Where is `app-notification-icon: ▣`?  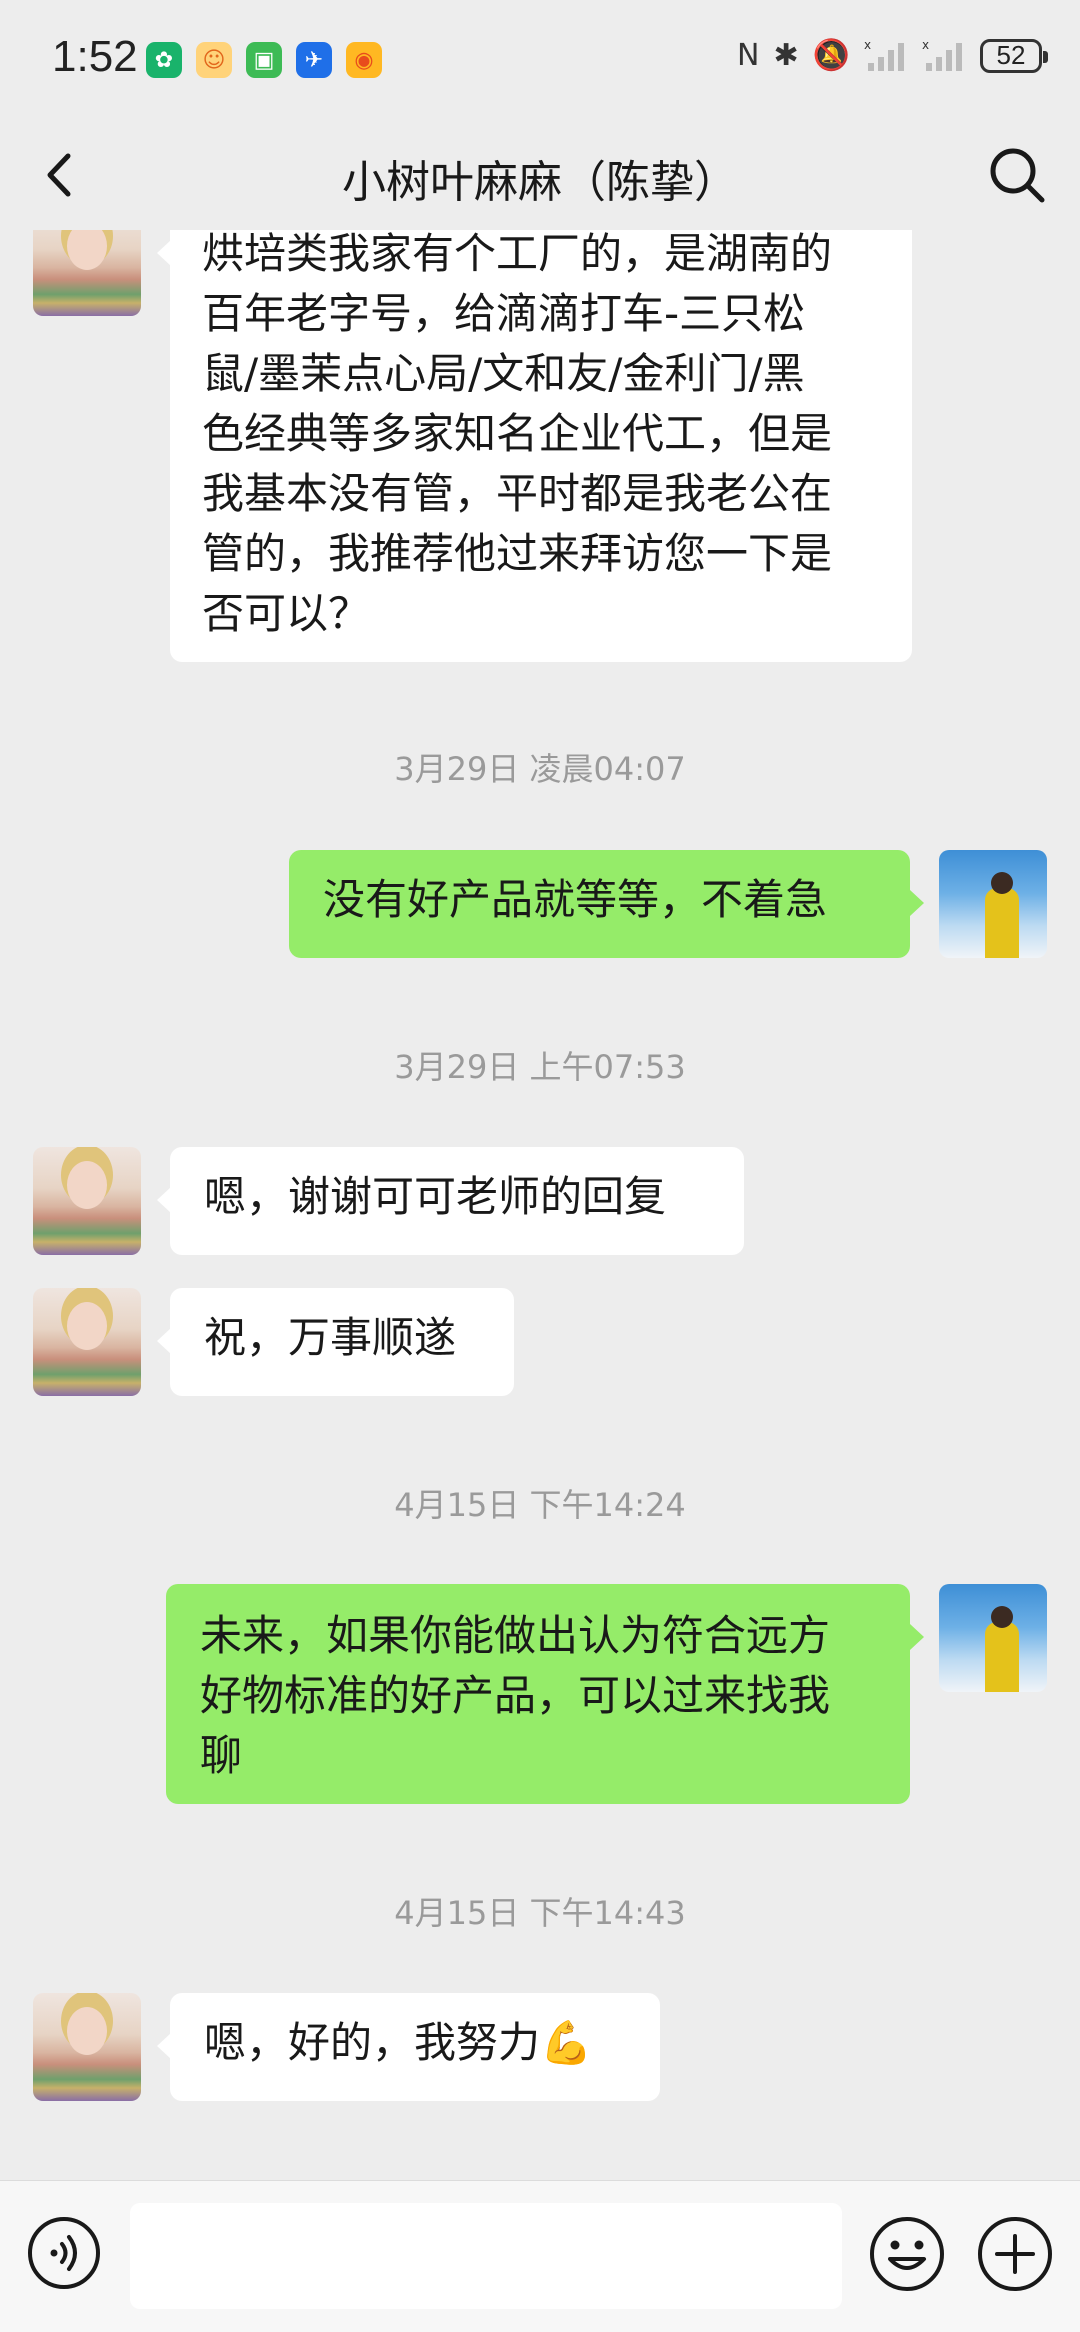 app-notification-icon: ▣ is located at coordinates (264, 60).